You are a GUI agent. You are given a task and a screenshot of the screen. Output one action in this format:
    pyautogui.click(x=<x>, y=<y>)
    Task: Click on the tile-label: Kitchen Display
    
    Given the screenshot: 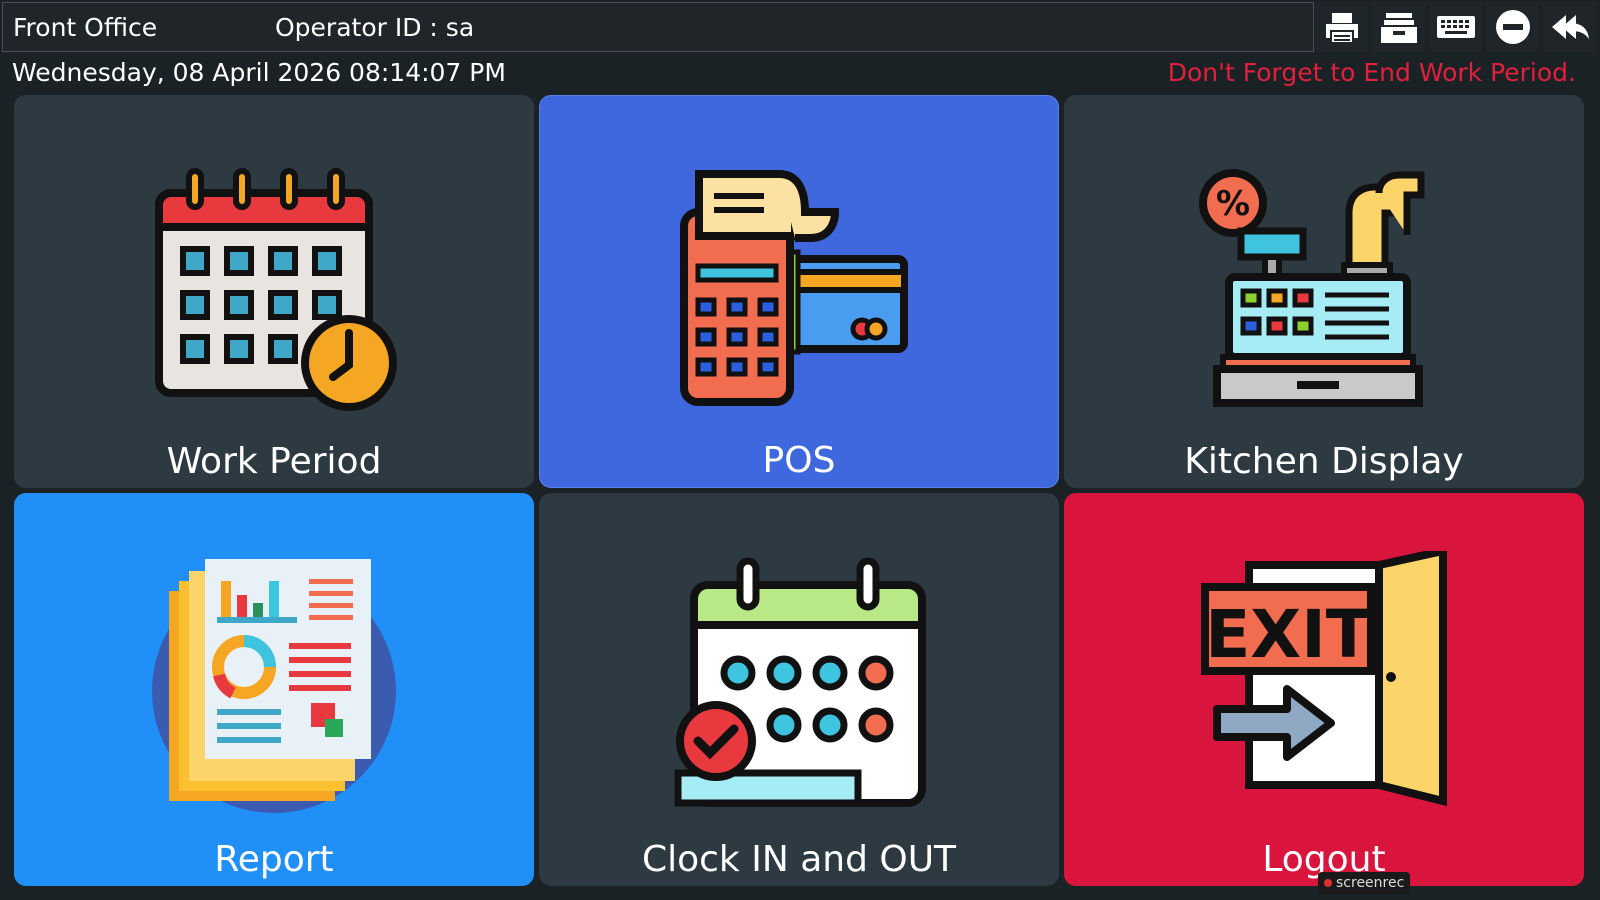 What is the action you would take?
    pyautogui.click(x=1324, y=461)
    